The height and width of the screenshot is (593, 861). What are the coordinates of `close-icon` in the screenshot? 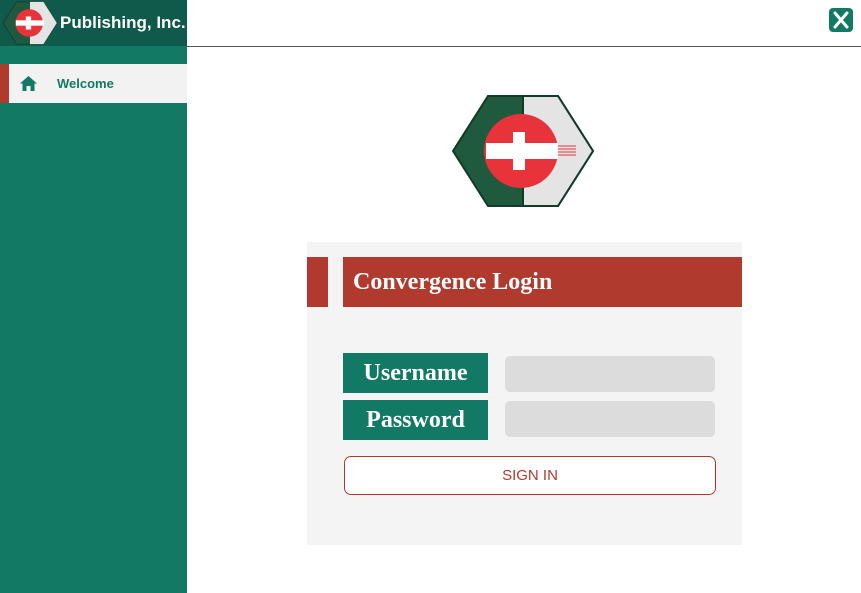 It's located at (841, 20).